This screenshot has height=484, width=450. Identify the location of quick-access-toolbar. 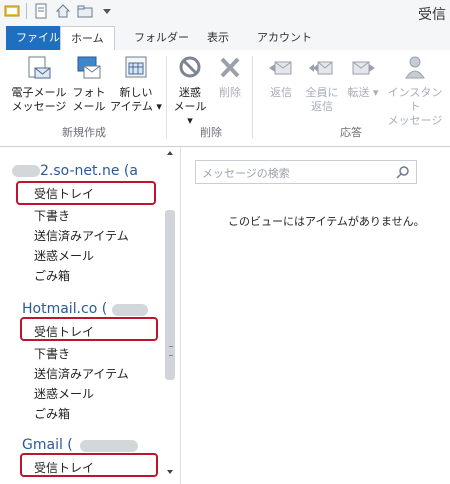
(59, 11).